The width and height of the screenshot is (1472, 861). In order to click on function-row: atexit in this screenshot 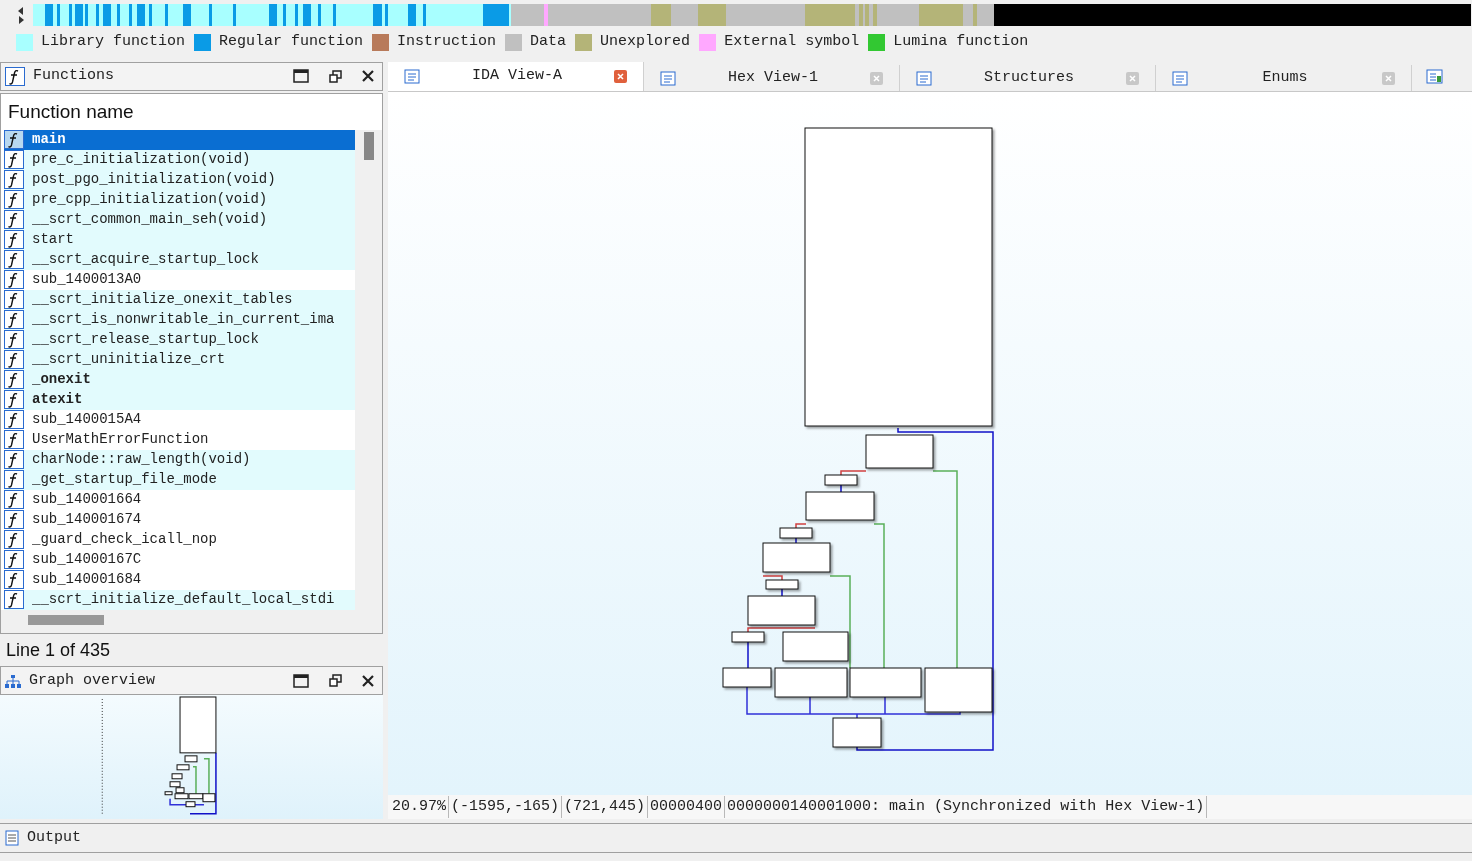, I will do `click(179, 399)`.